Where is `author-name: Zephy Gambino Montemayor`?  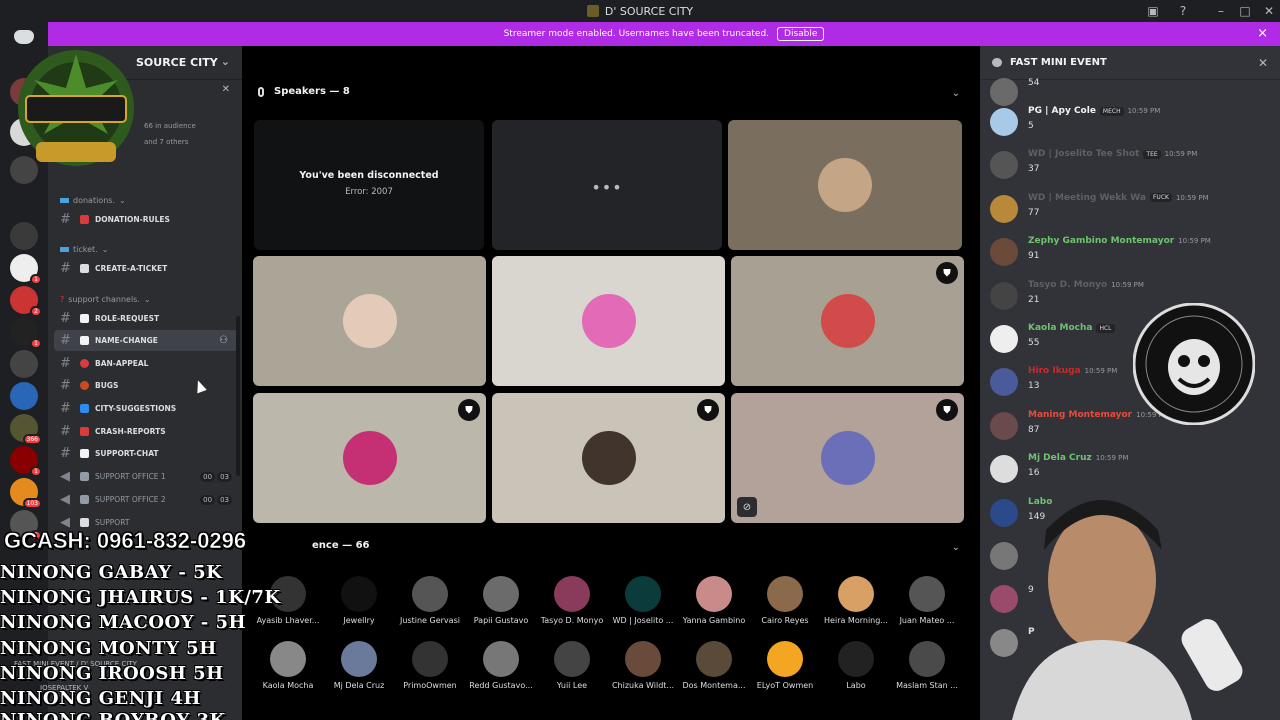
author-name: Zephy Gambino Montemayor is located at coordinates (1101, 241).